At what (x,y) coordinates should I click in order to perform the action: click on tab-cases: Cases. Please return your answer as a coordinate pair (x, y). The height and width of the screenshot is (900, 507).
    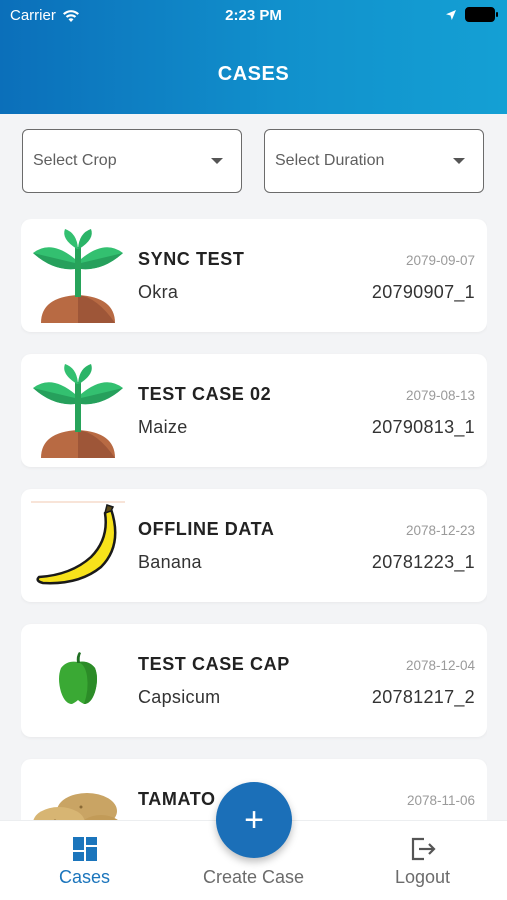
    Looking at the image, I should click on (84, 860).